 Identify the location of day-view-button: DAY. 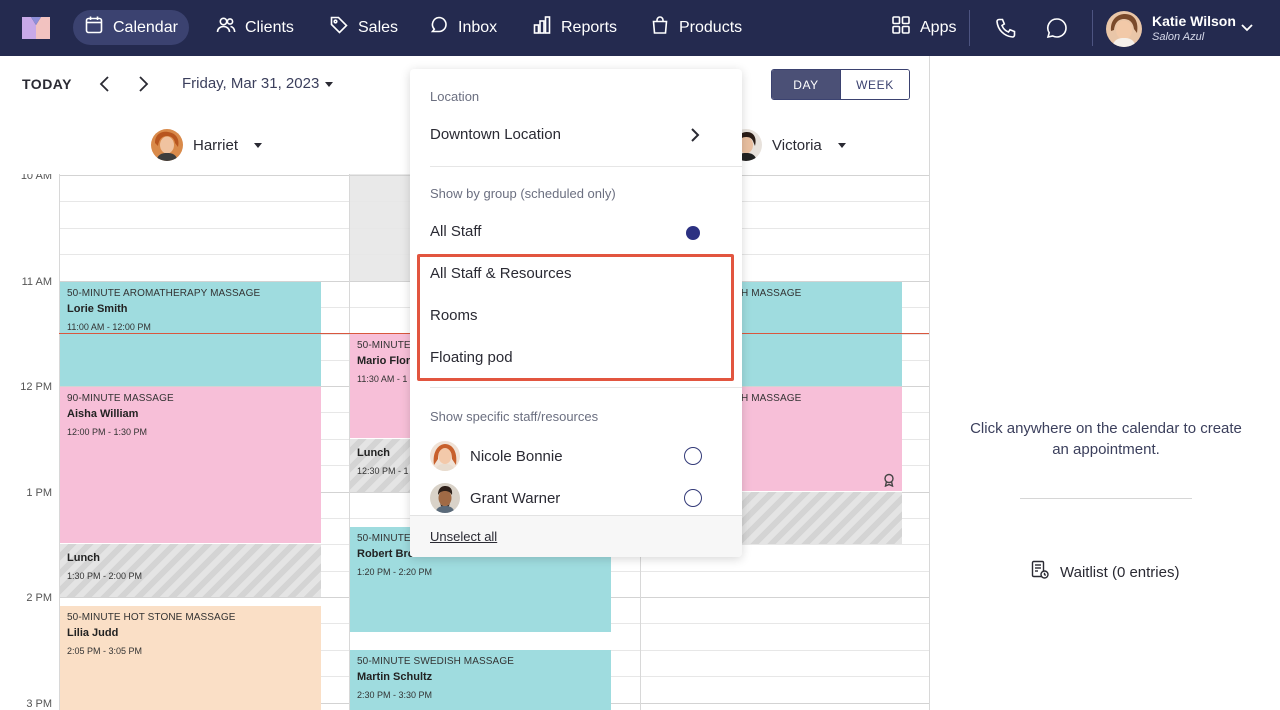
(806, 84).